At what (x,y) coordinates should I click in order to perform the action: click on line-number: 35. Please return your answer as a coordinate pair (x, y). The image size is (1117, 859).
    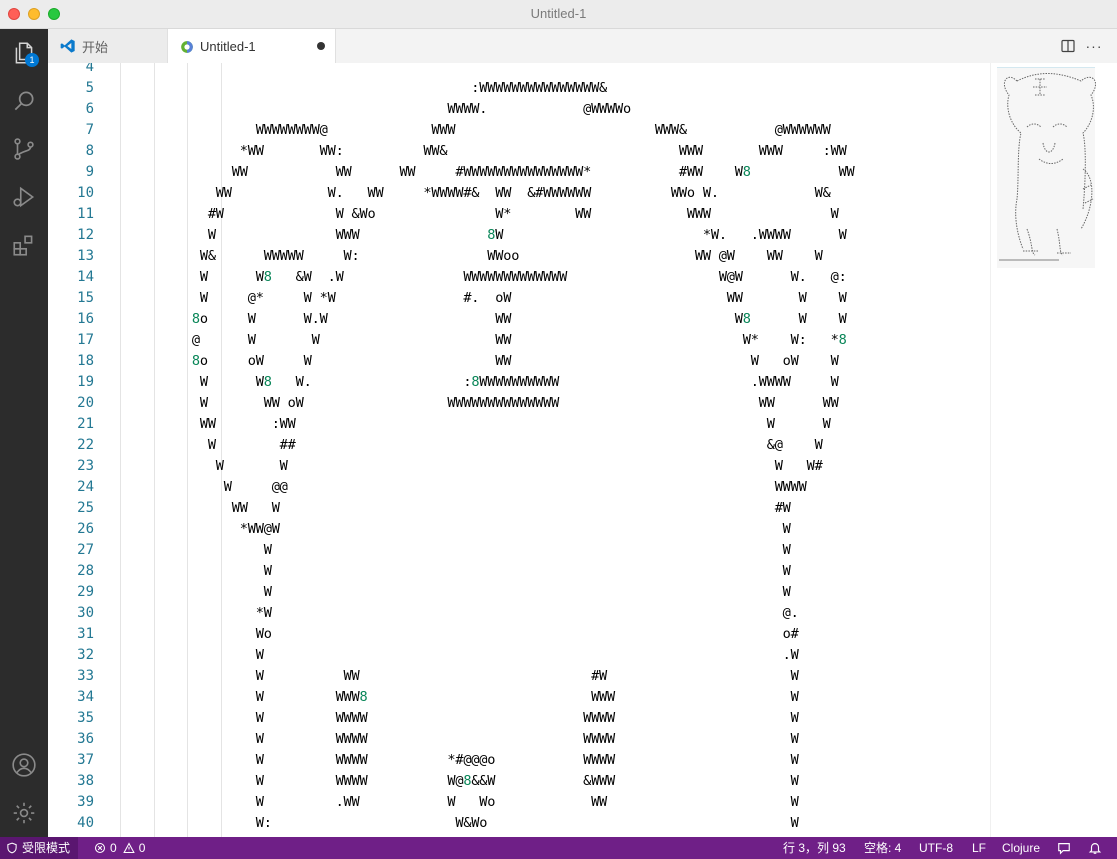
    Looking at the image, I should click on (85, 718).